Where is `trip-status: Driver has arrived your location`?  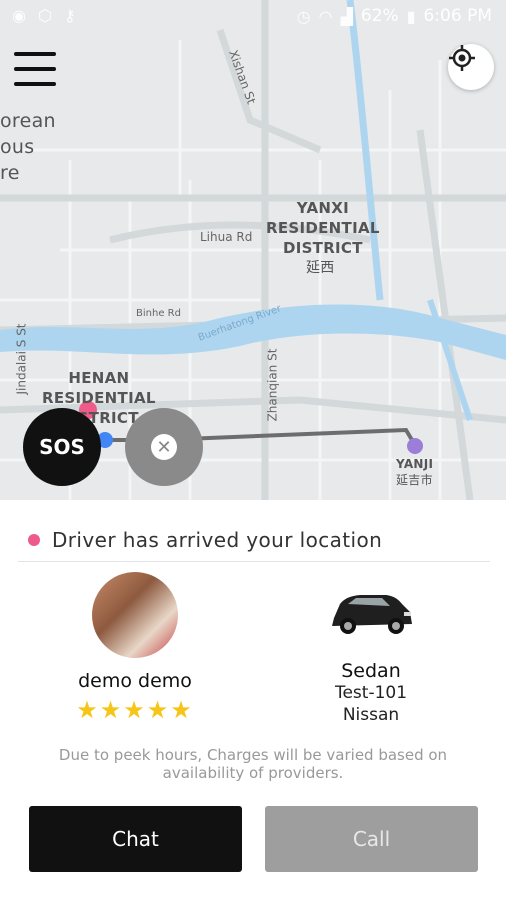
trip-status: Driver has arrived your location is located at coordinates (205, 540).